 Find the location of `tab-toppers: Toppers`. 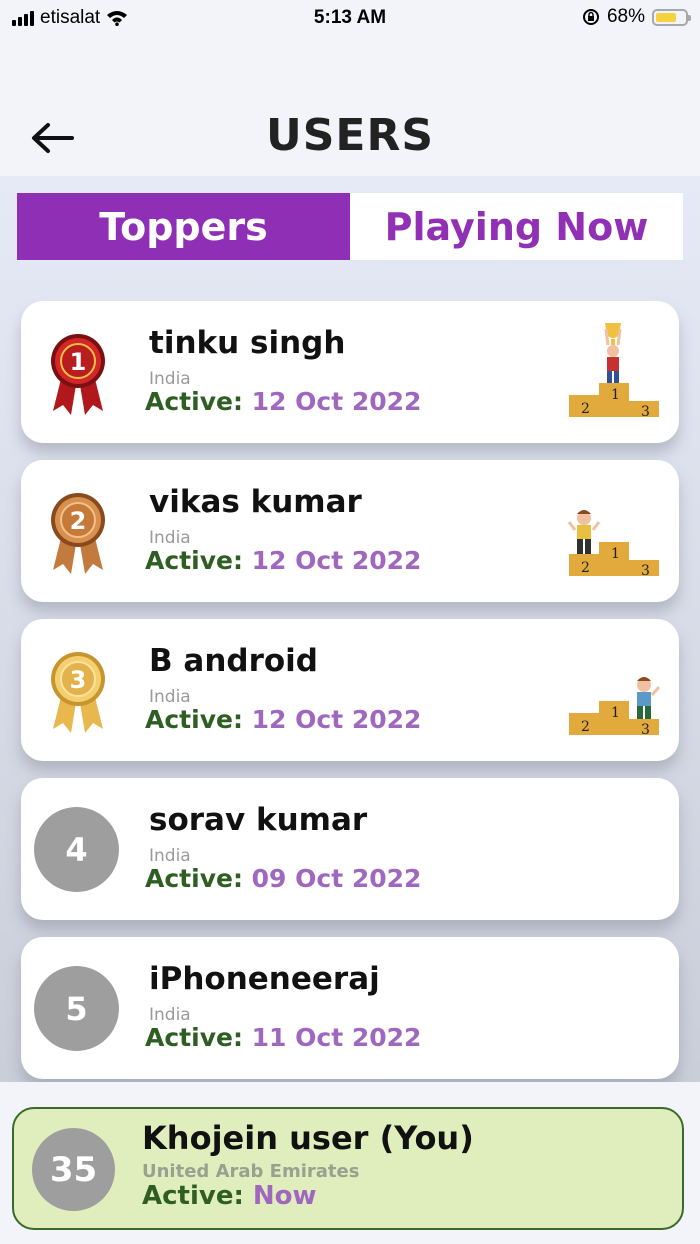

tab-toppers: Toppers is located at coordinates (183, 226).